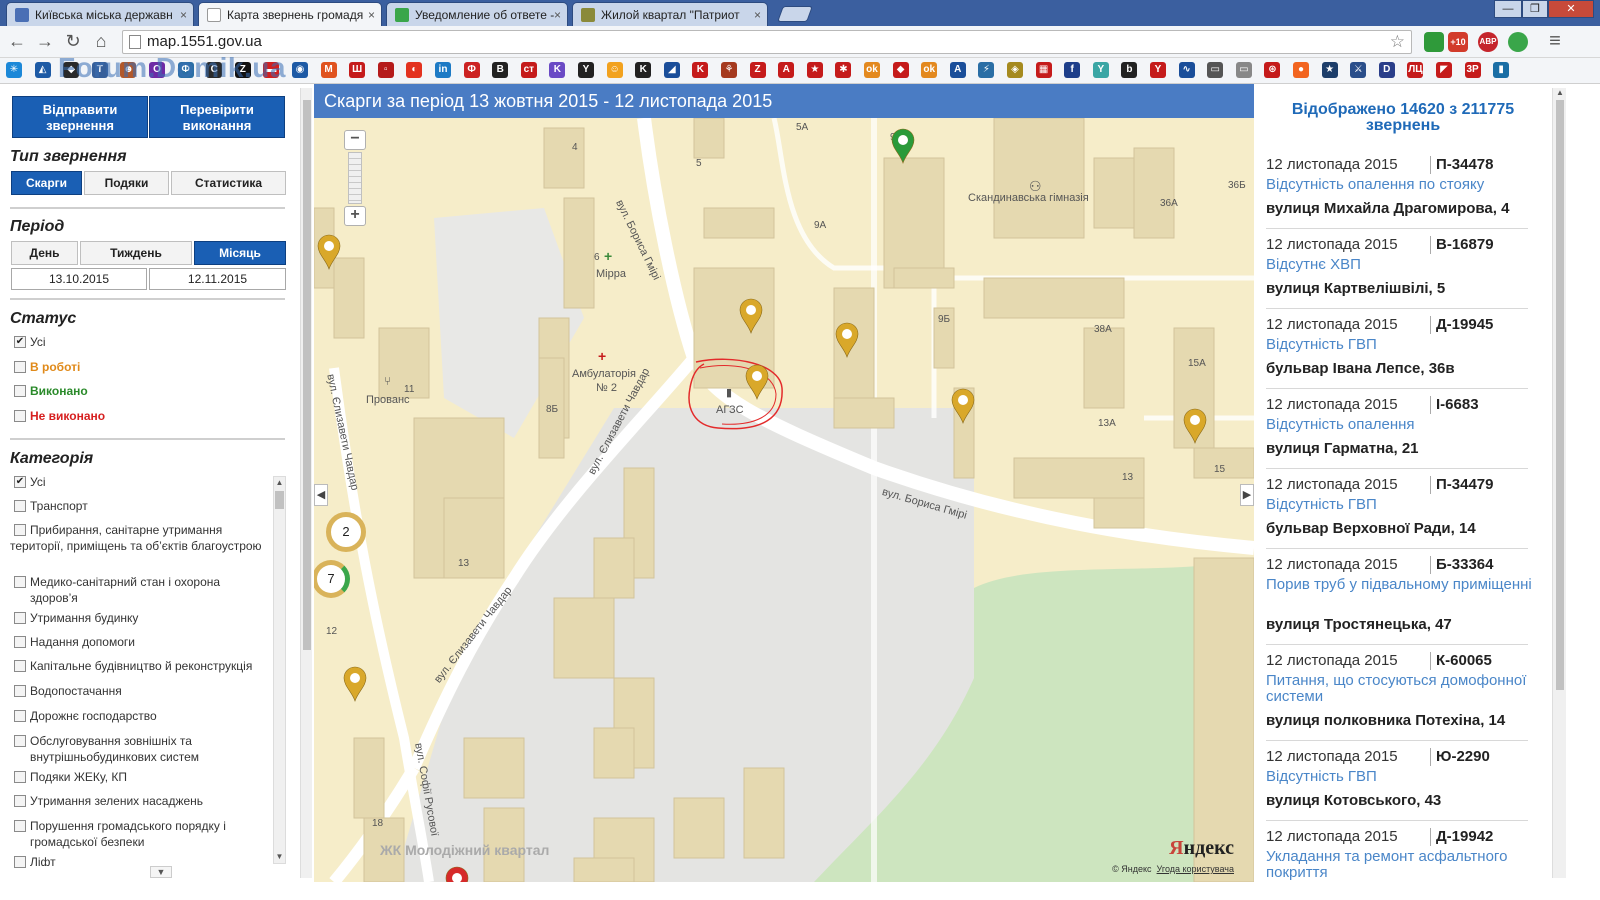  What do you see at coordinates (44, 253) in the screenshot?
I see `period-day-button: День` at bounding box center [44, 253].